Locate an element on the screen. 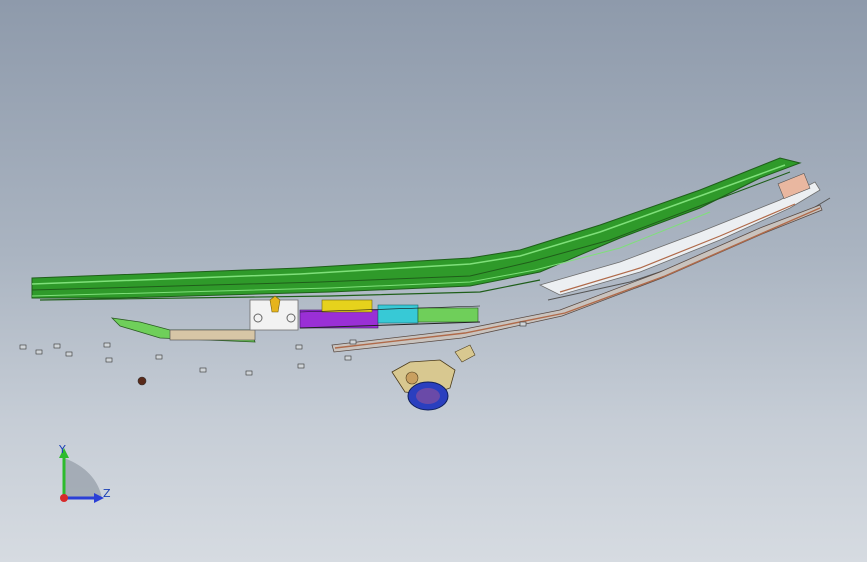 Image resolution: width=867 pixels, height=562 pixels. y-axis-label: Y is located at coordinates (62, 449).